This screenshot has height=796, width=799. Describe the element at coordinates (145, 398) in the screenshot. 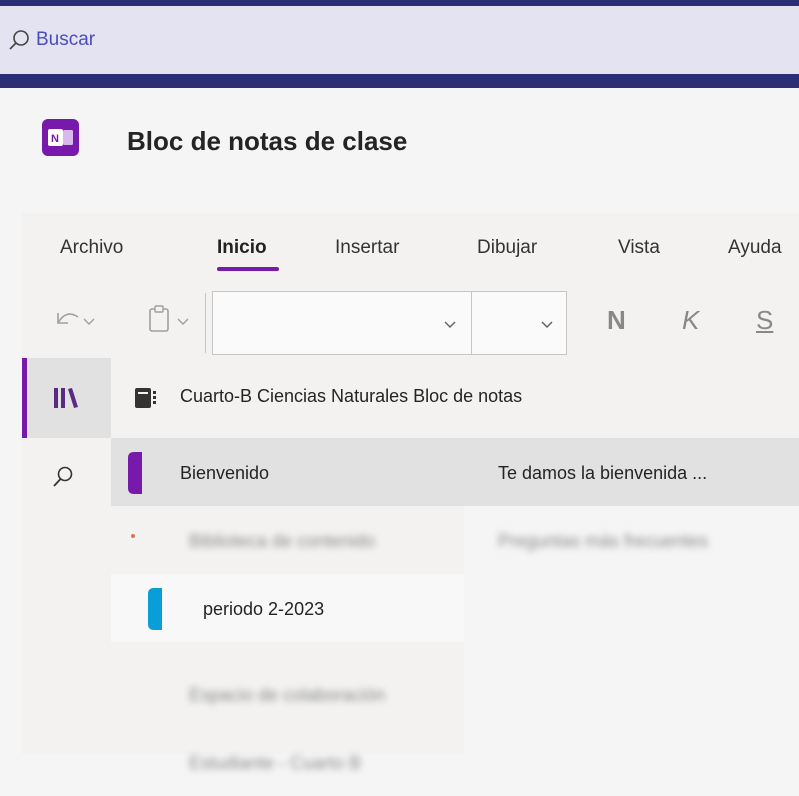

I see `notebook-icon` at that location.